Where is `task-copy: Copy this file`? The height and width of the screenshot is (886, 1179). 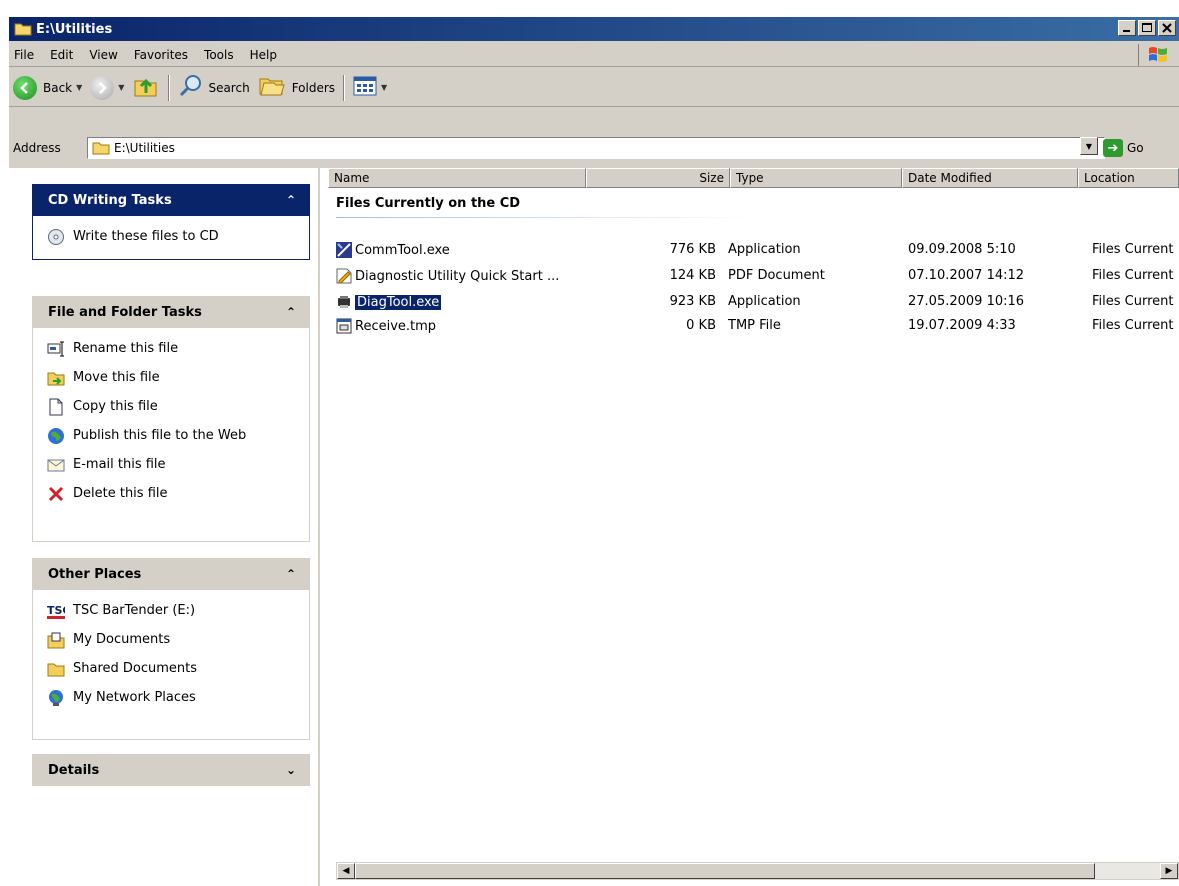
task-copy: Copy this file is located at coordinates (178, 406).